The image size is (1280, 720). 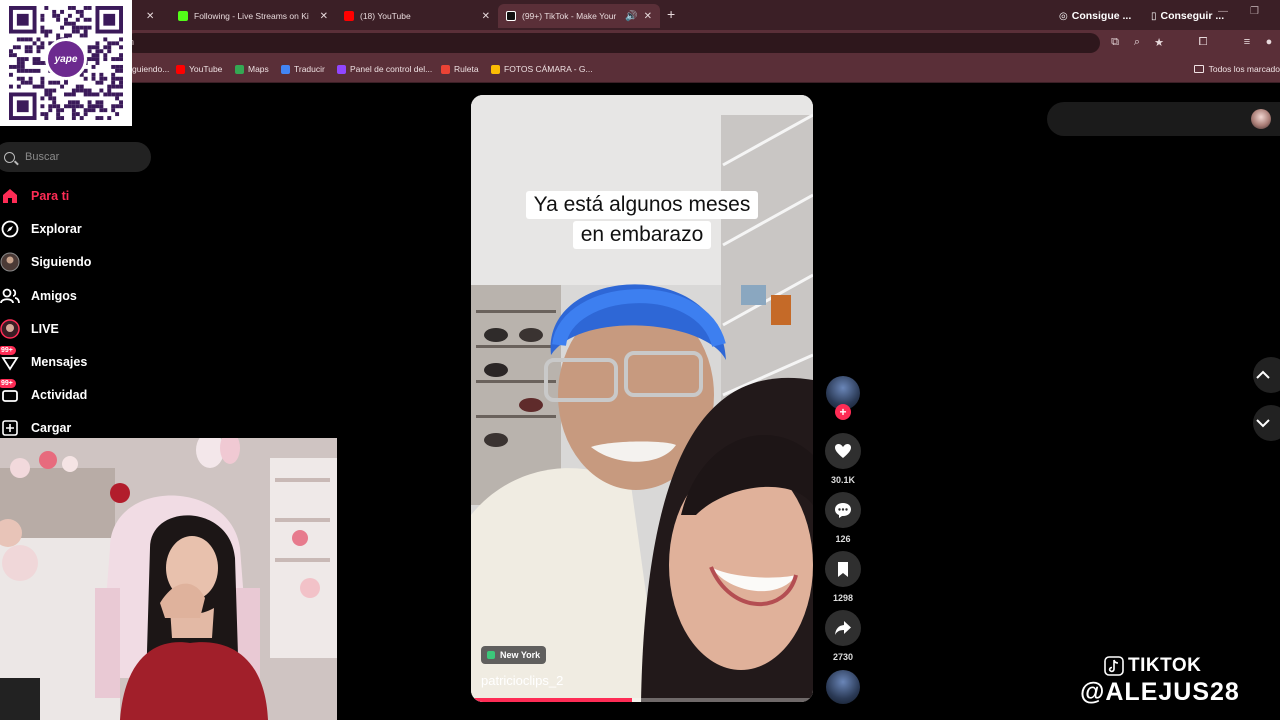 I want to click on tab-tiktok: (99+) TikTok - Make Your Da 🔊 ✕, so click(x=579, y=16).